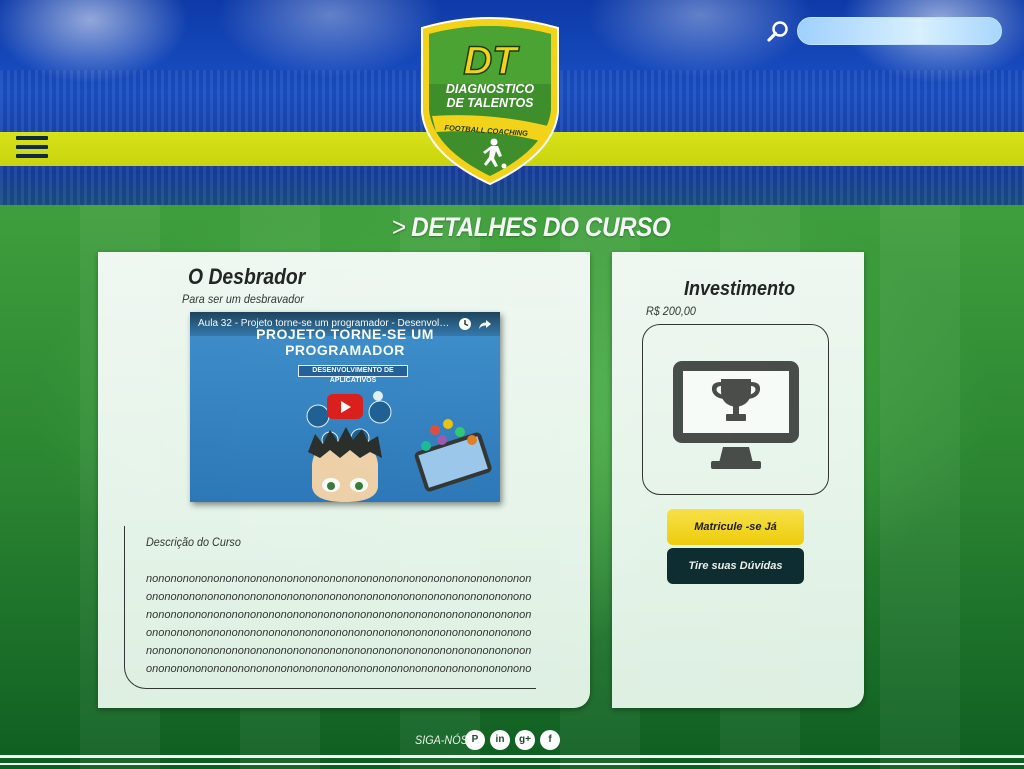 The height and width of the screenshot is (769, 1024). What do you see at coordinates (778, 31) in the screenshot?
I see `search-icon` at bounding box center [778, 31].